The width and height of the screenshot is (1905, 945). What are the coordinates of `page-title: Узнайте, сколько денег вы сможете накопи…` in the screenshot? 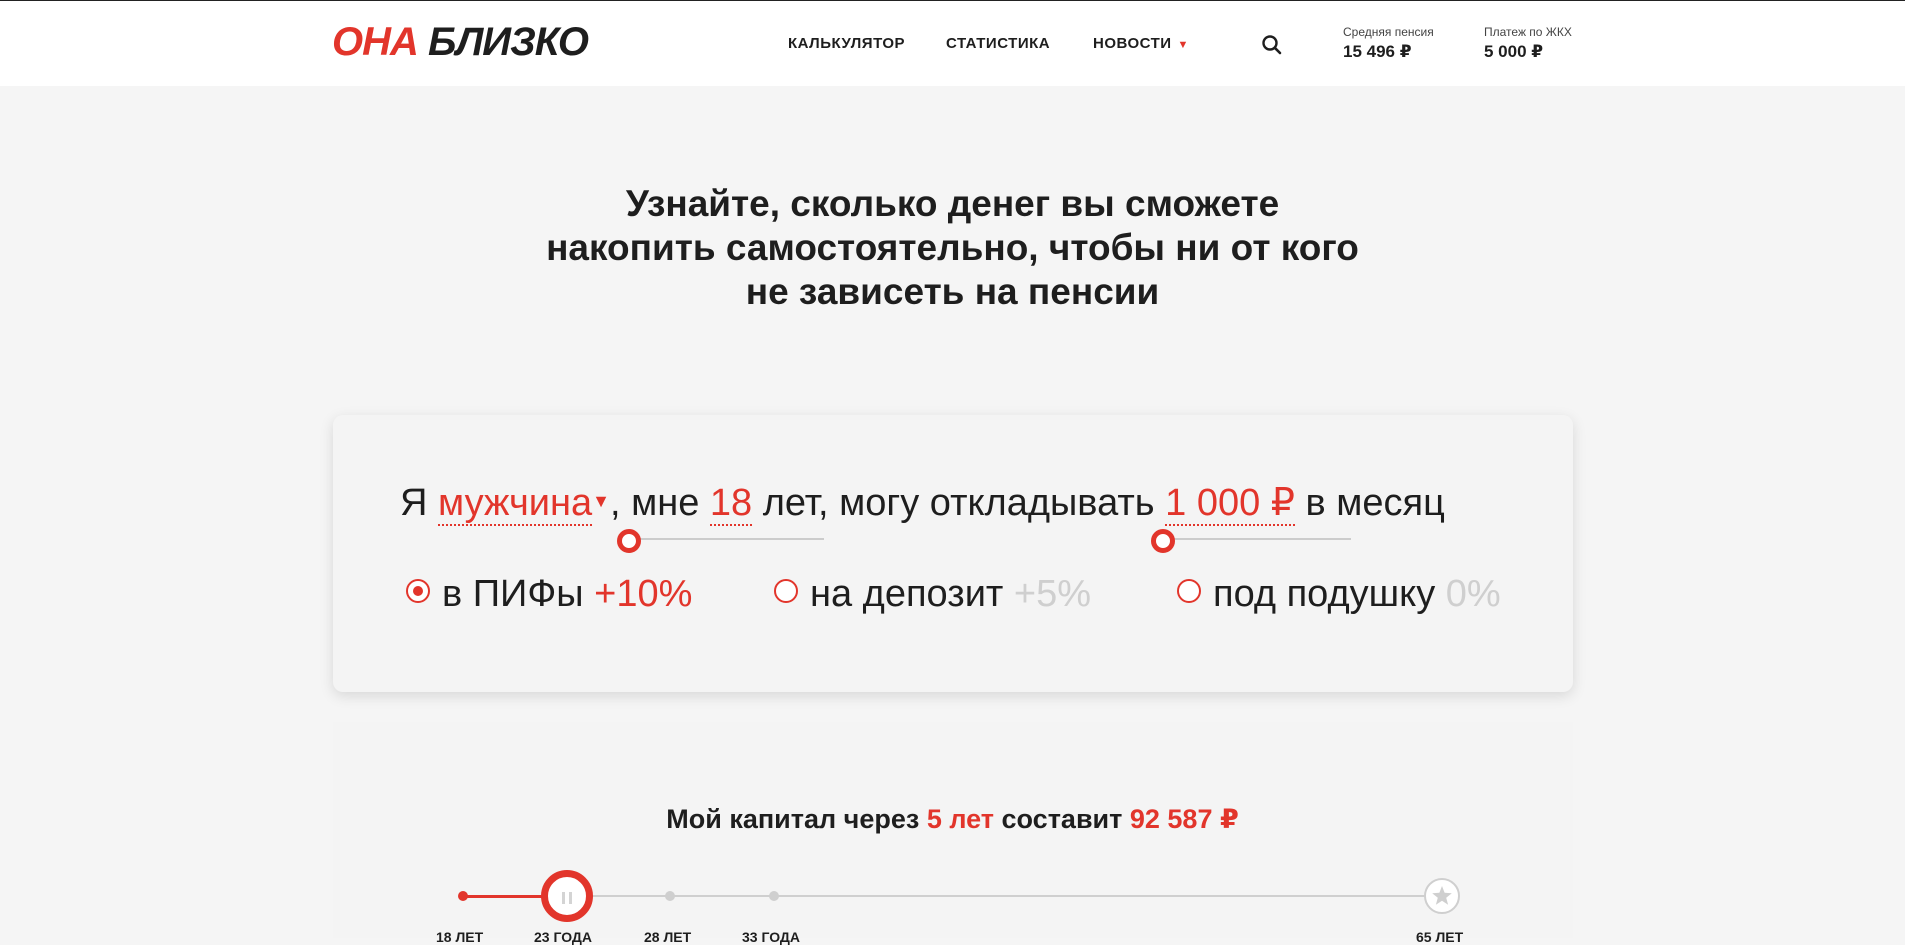 It's located at (952, 248).